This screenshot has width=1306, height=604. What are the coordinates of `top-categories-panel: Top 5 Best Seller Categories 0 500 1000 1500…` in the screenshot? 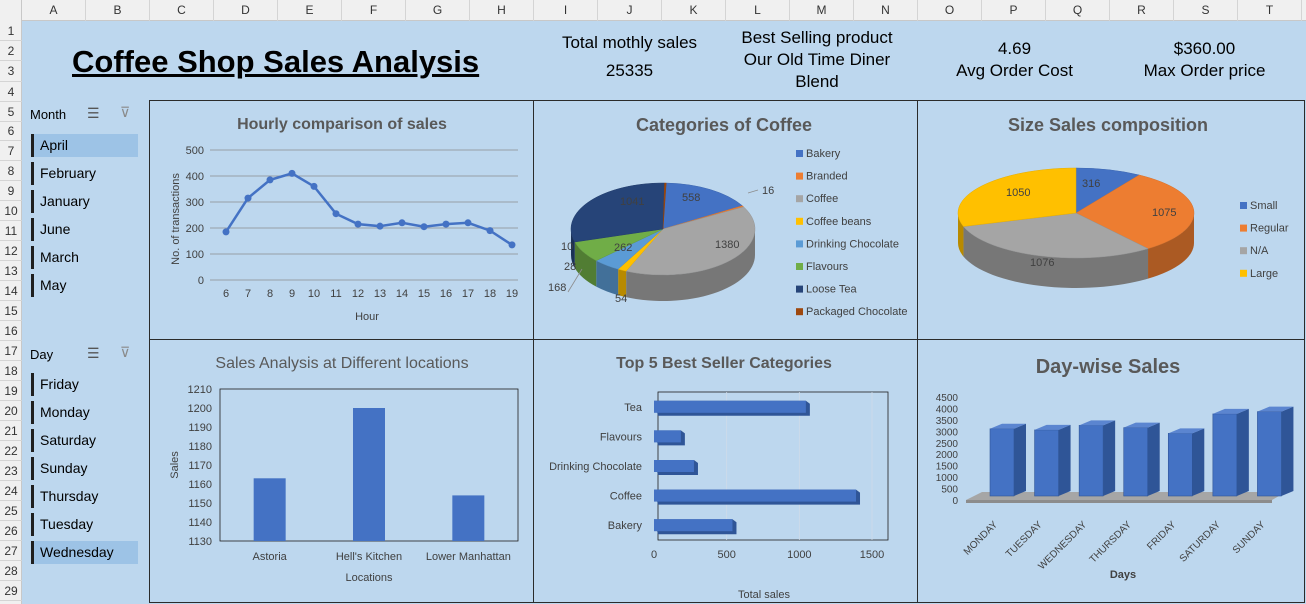 It's located at (725, 471).